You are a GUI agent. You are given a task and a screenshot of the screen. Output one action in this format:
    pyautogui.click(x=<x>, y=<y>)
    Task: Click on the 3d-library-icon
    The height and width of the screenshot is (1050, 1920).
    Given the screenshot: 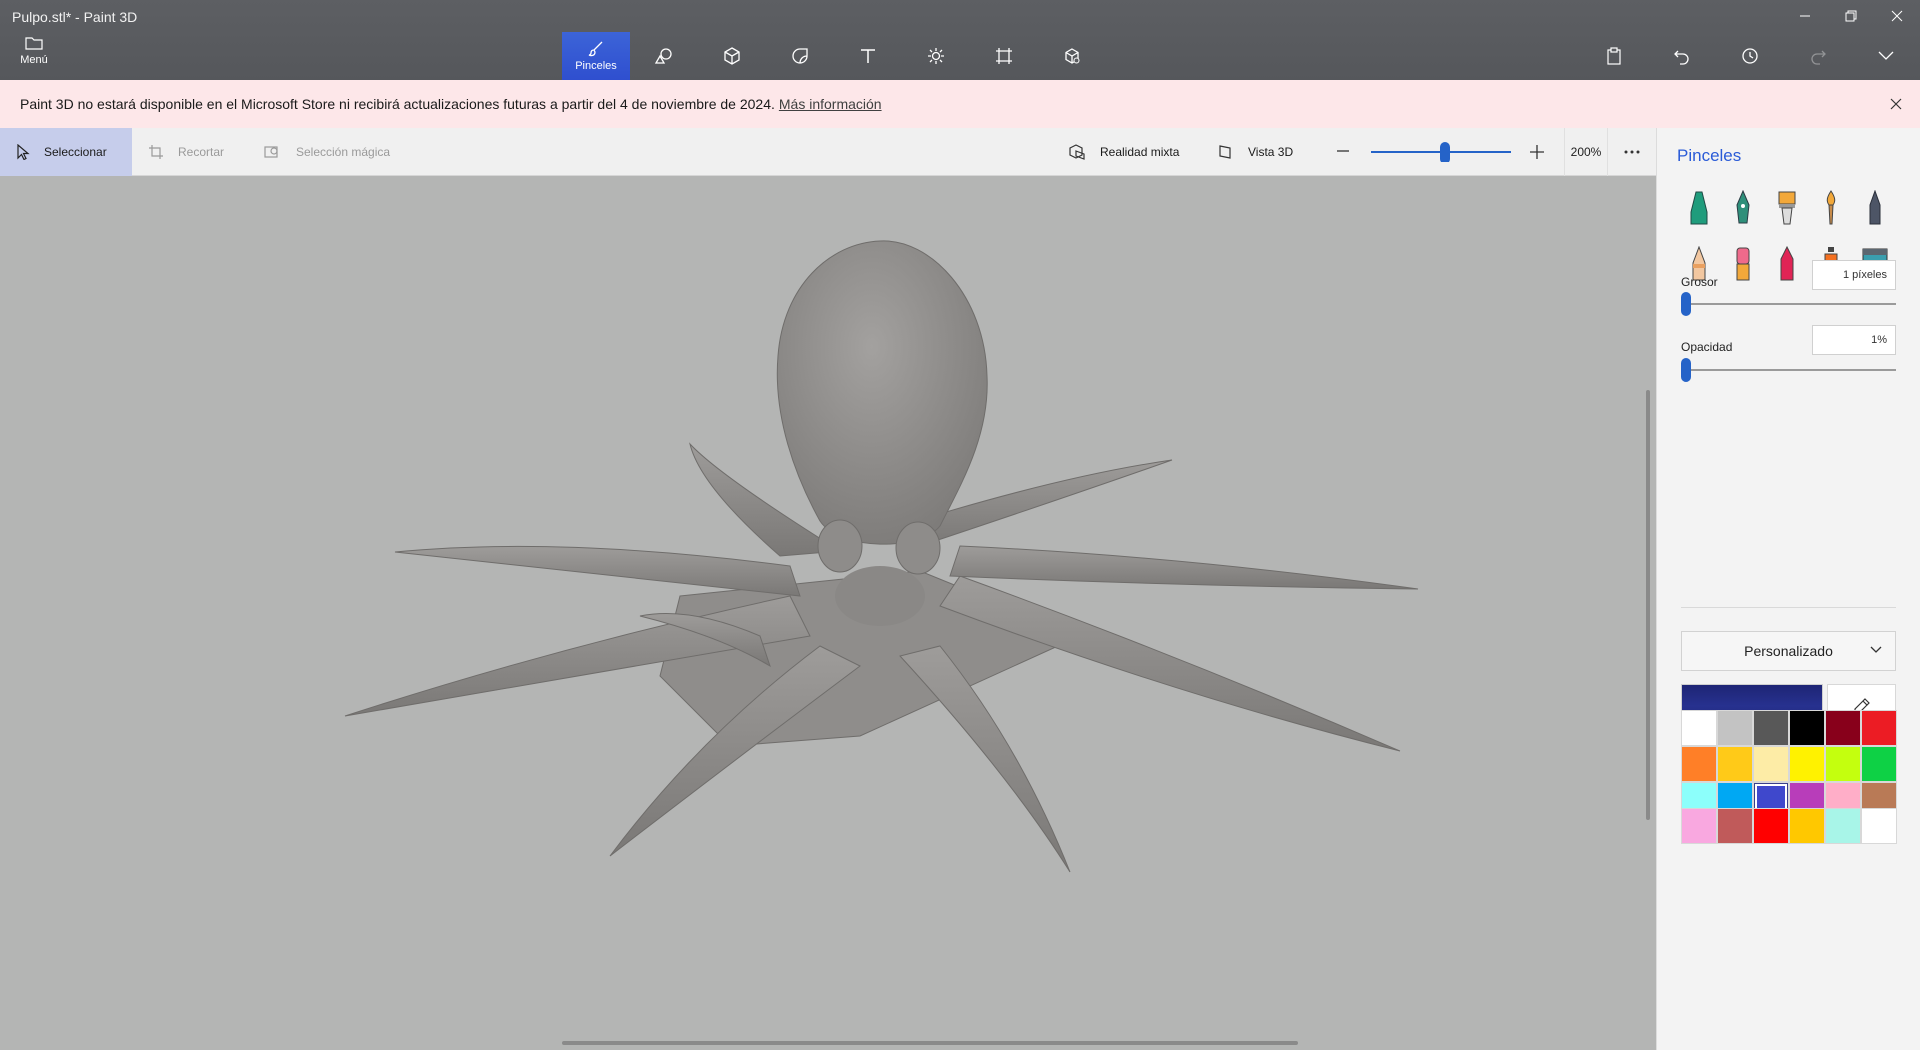 What is the action you would take?
    pyautogui.click(x=1072, y=56)
    